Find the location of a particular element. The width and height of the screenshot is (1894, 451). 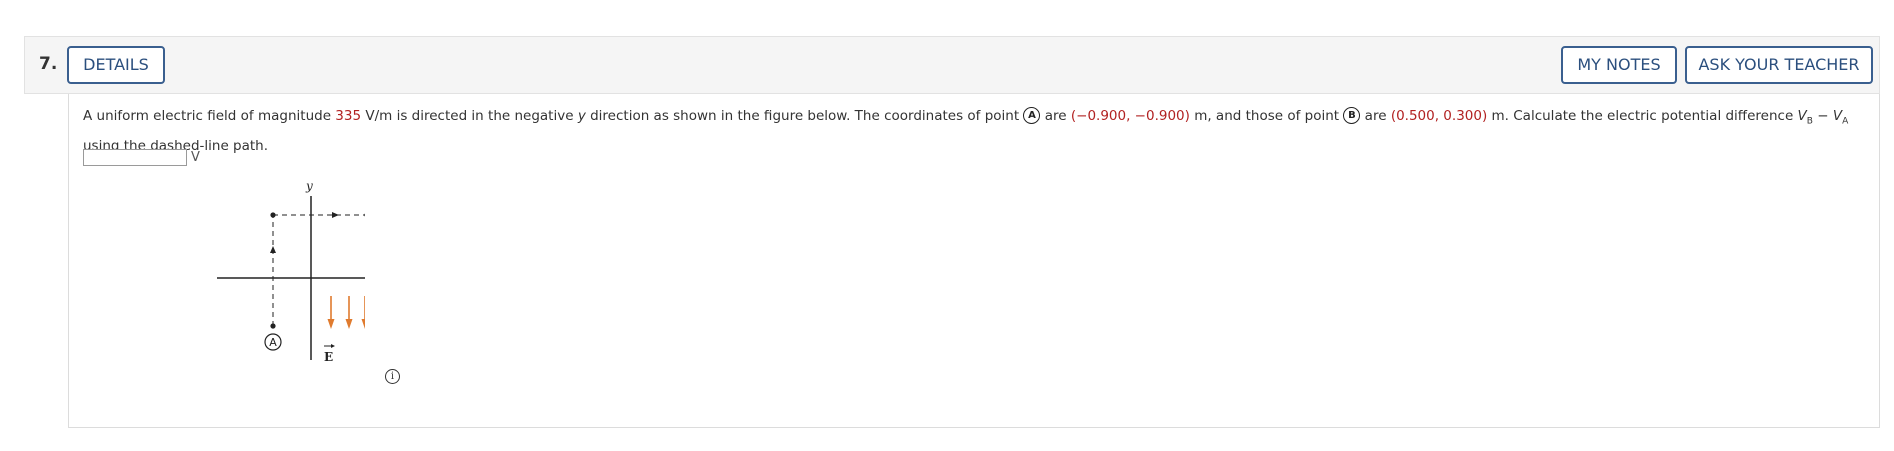

my-notes-button: MY NOTES is located at coordinates (1619, 65).